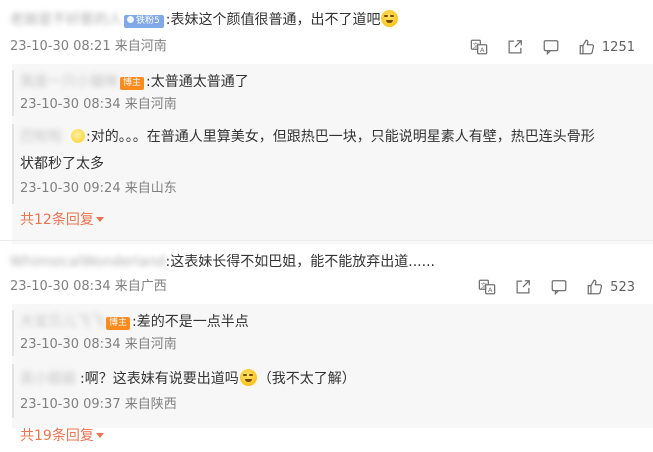 This screenshot has width=653, height=452. What do you see at coordinates (88, 286) in the screenshot?
I see `comment-meta: 23-10-30 08:34 来自广西` at bounding box center [88, 286].